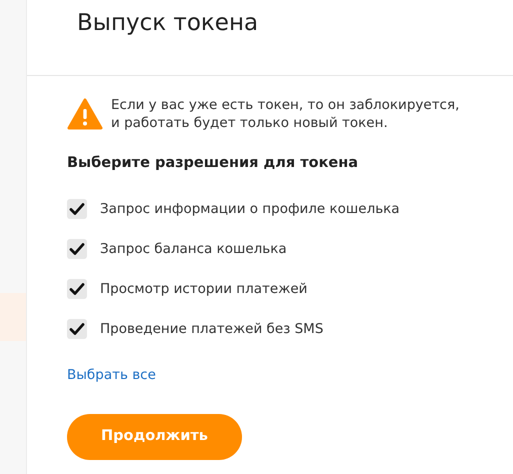 Image resolution: width=513 pixels, height=474 pixels. Describe the element at coordinates (285, 114) in the screenshot. I see `warning-text: Если у вас уже есть токен, то он заблокируется, и работать будет только новый токен.` at that location.